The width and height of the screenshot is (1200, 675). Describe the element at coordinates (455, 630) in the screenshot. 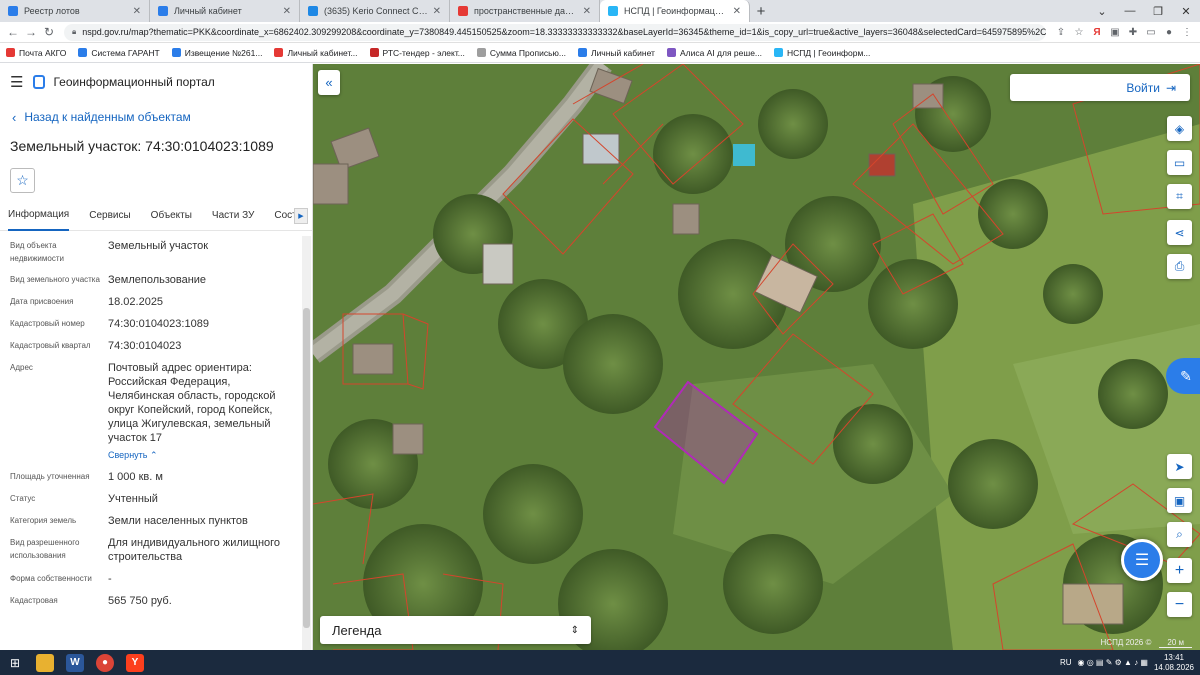

I see `legend-dropdown: Легенда ⇕` at that location.